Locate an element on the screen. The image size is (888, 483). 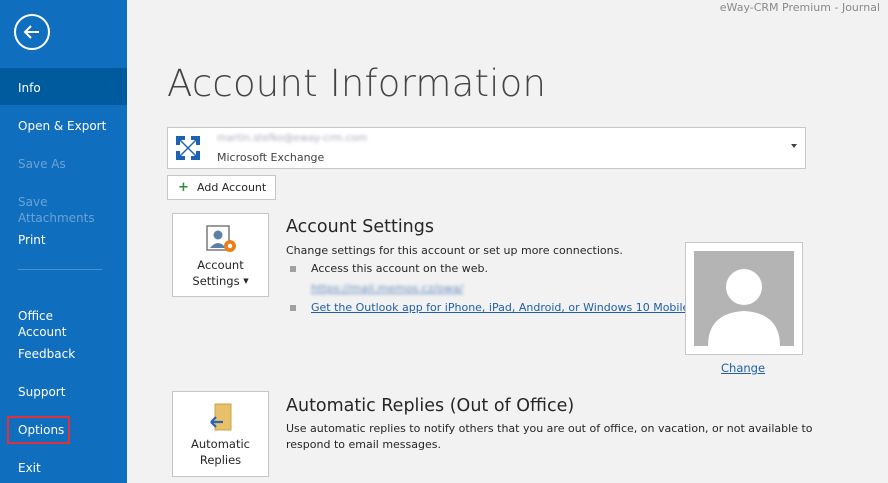
automatic-replies-button: Automatic Replies is located at coordinates (220, 434).